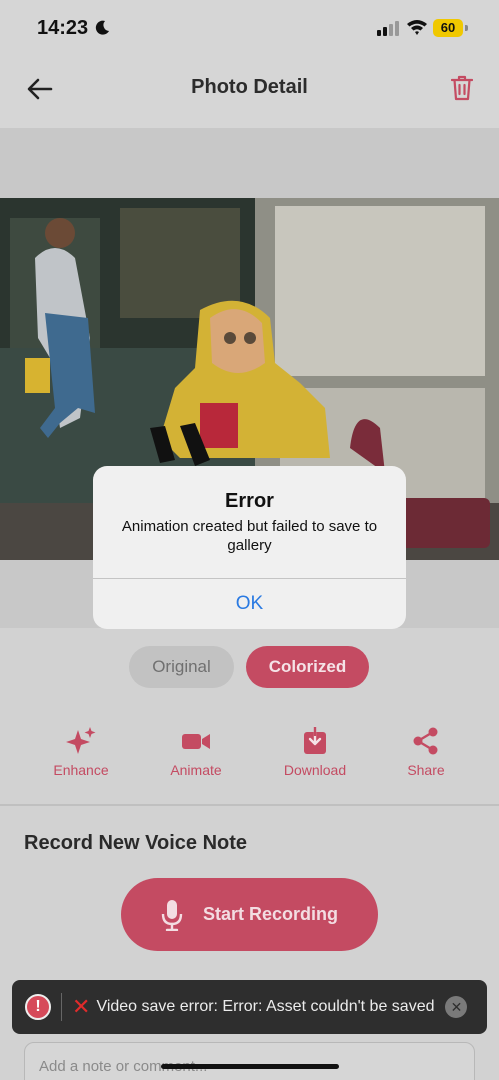 This screenshot has height=1080, width=499. I want to click on trash-icon, so click(462, 88).